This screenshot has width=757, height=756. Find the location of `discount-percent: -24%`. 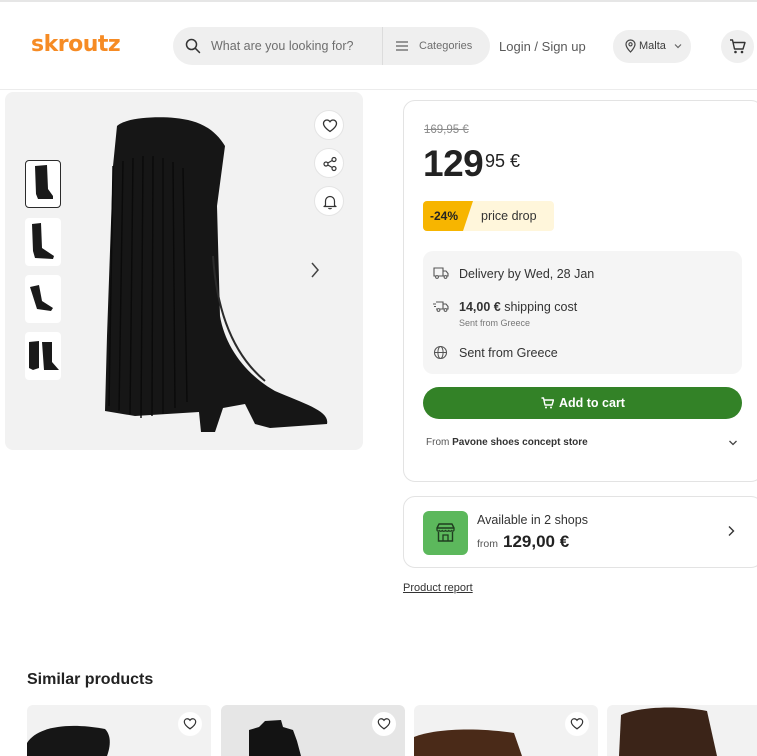

discount-percent: -24% is located at coordinates (444, 216).